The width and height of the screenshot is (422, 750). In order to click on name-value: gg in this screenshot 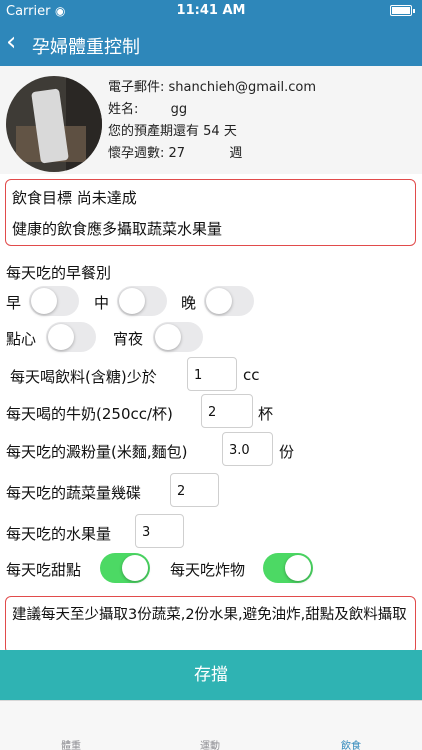, I will do `click(179, 109)`.